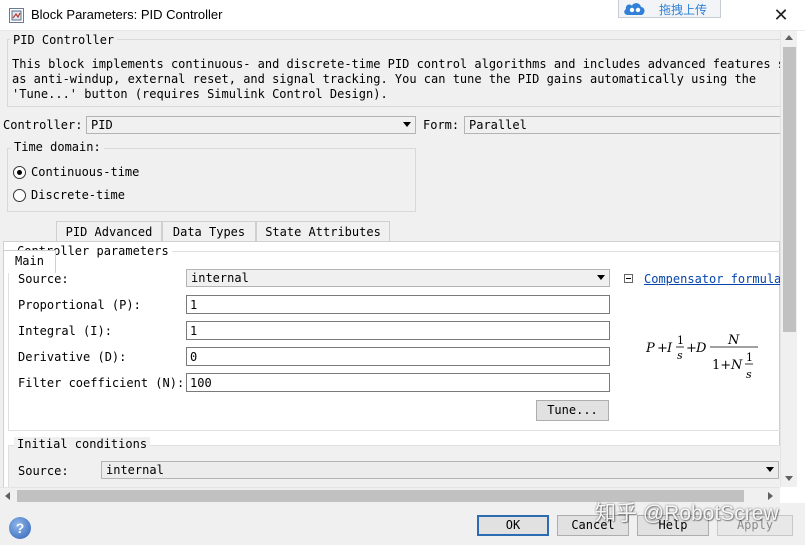 This screenshot has width=805, height=545. What do you see at coordinates (7, 496) in the screenshot?
I see `scroll-left-icon` at bounding box center [7, 496].